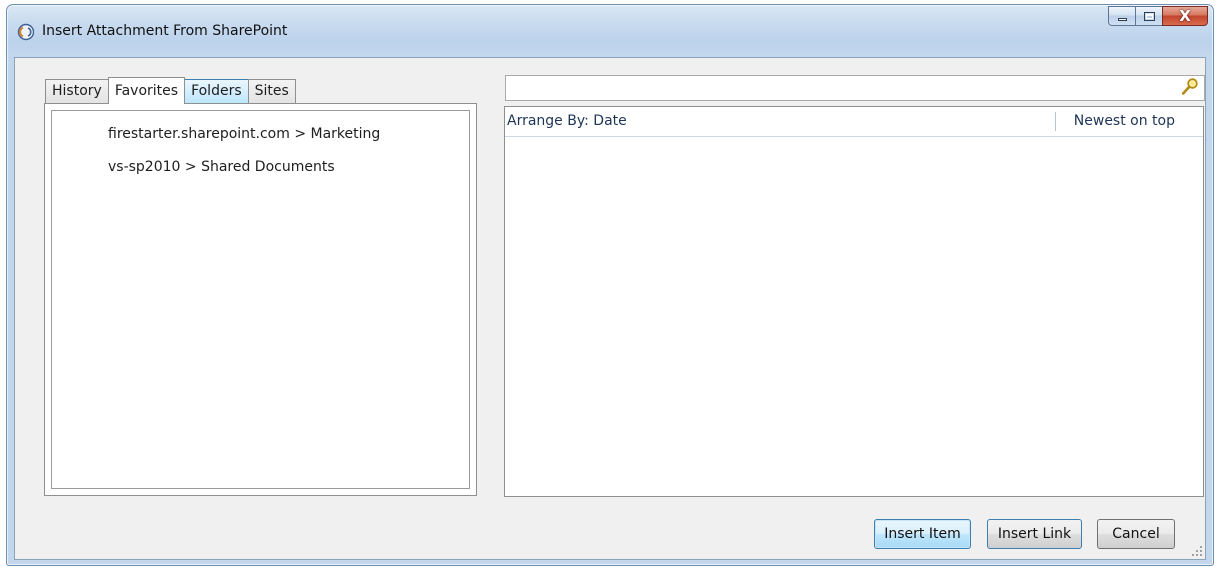 Image resolution: width=1220 pixels, height=570 pixels. I want to click on minimize-icon, so click(1122, 19).